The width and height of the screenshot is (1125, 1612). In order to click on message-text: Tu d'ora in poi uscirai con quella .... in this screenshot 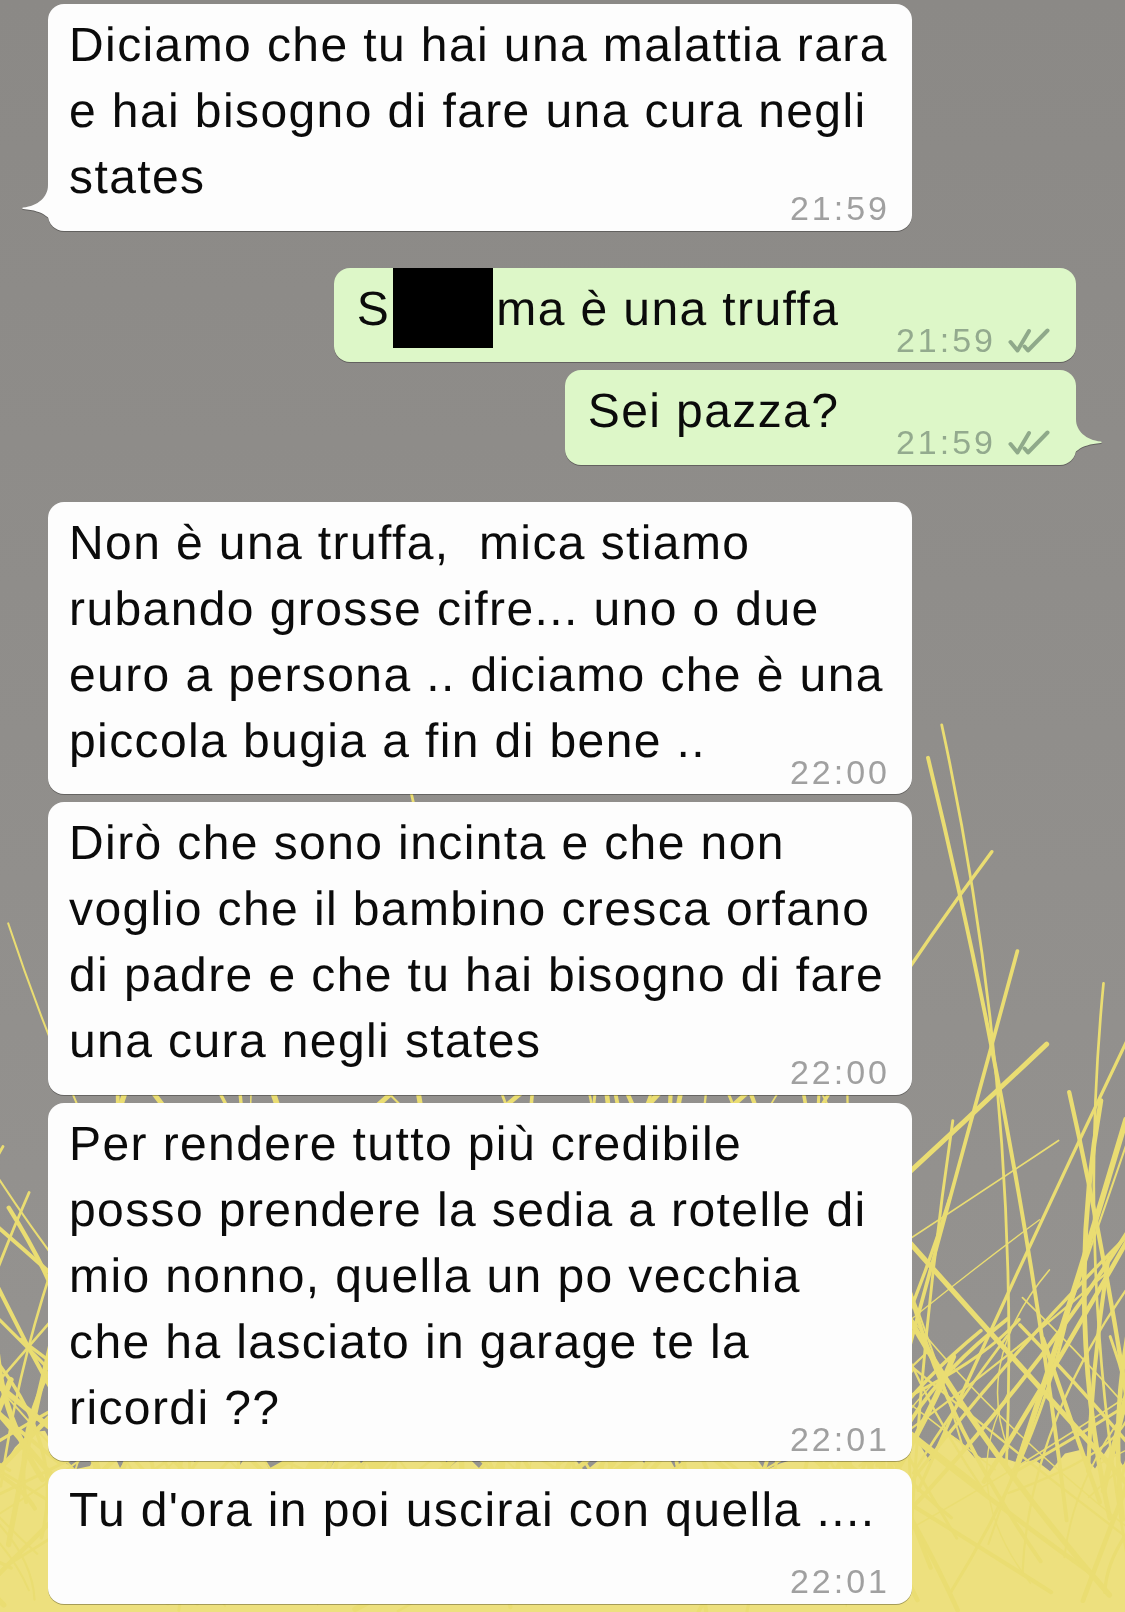, I will do `click(472, 1510)`.